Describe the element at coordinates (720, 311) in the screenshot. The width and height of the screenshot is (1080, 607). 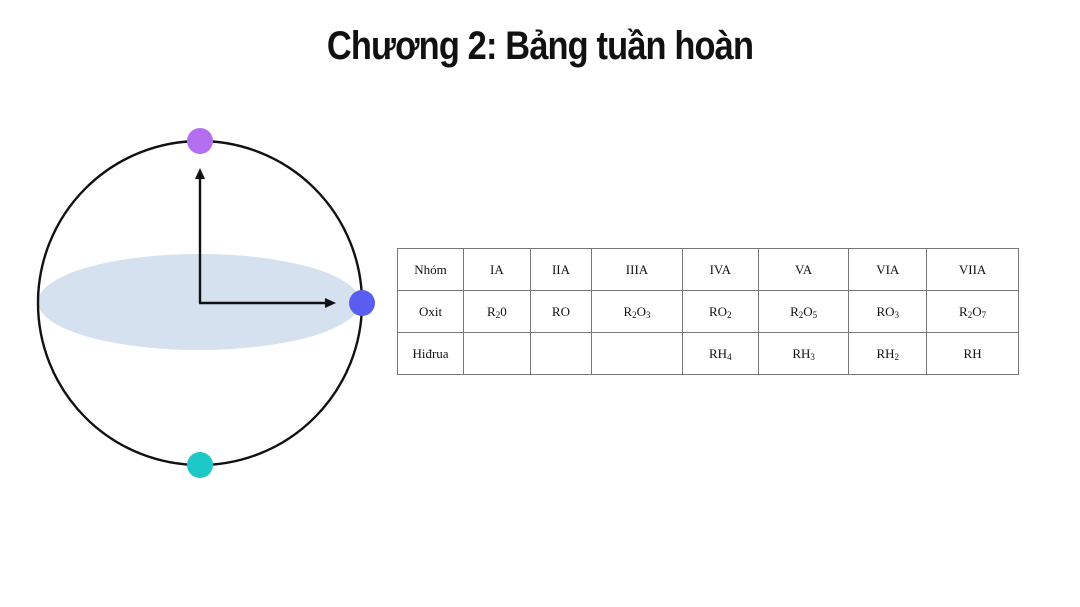
I see `table-cell: RO2` at that location.